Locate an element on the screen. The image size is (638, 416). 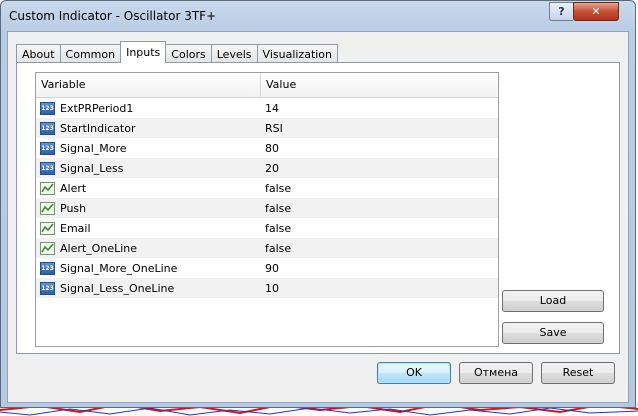
table-row: 123 Signal_Less_OneLine 10 is located at coordinates (267, 288).